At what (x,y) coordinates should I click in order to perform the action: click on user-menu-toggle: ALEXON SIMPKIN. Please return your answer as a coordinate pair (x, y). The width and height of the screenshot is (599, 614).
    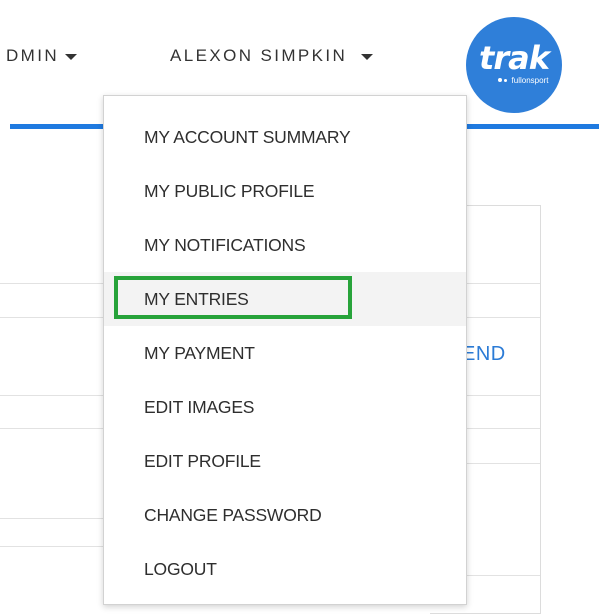
    Looking at the image, I should click on (272, 56).